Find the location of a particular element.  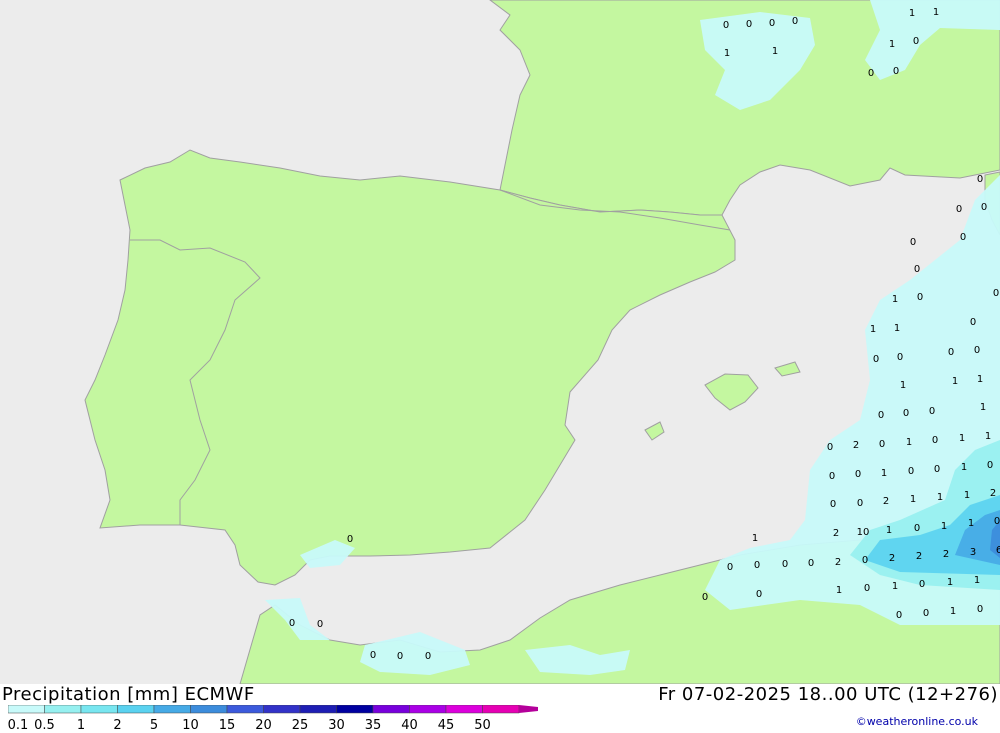

legend-tick-label: 15 is located at coordinates (227, 725).